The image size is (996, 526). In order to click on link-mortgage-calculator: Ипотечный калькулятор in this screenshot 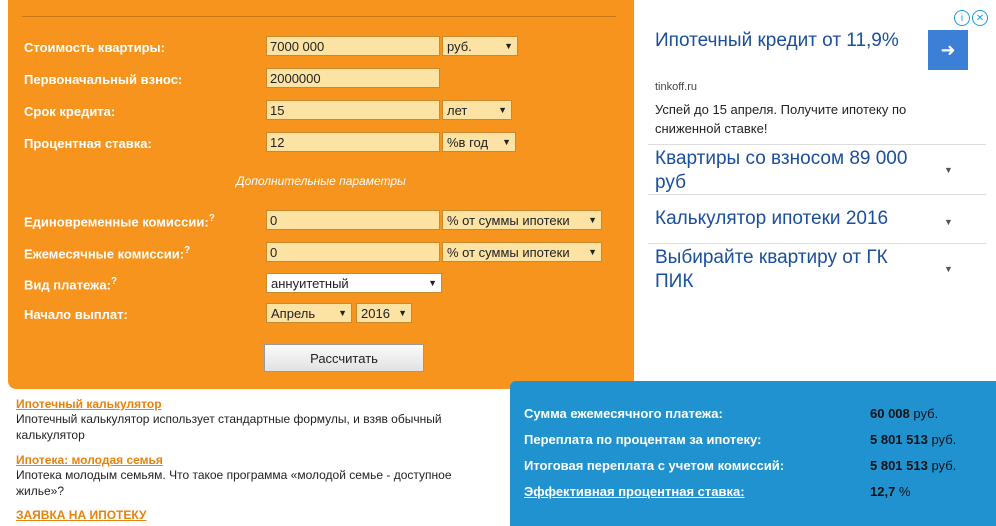, I will do `click(251, 404)`.